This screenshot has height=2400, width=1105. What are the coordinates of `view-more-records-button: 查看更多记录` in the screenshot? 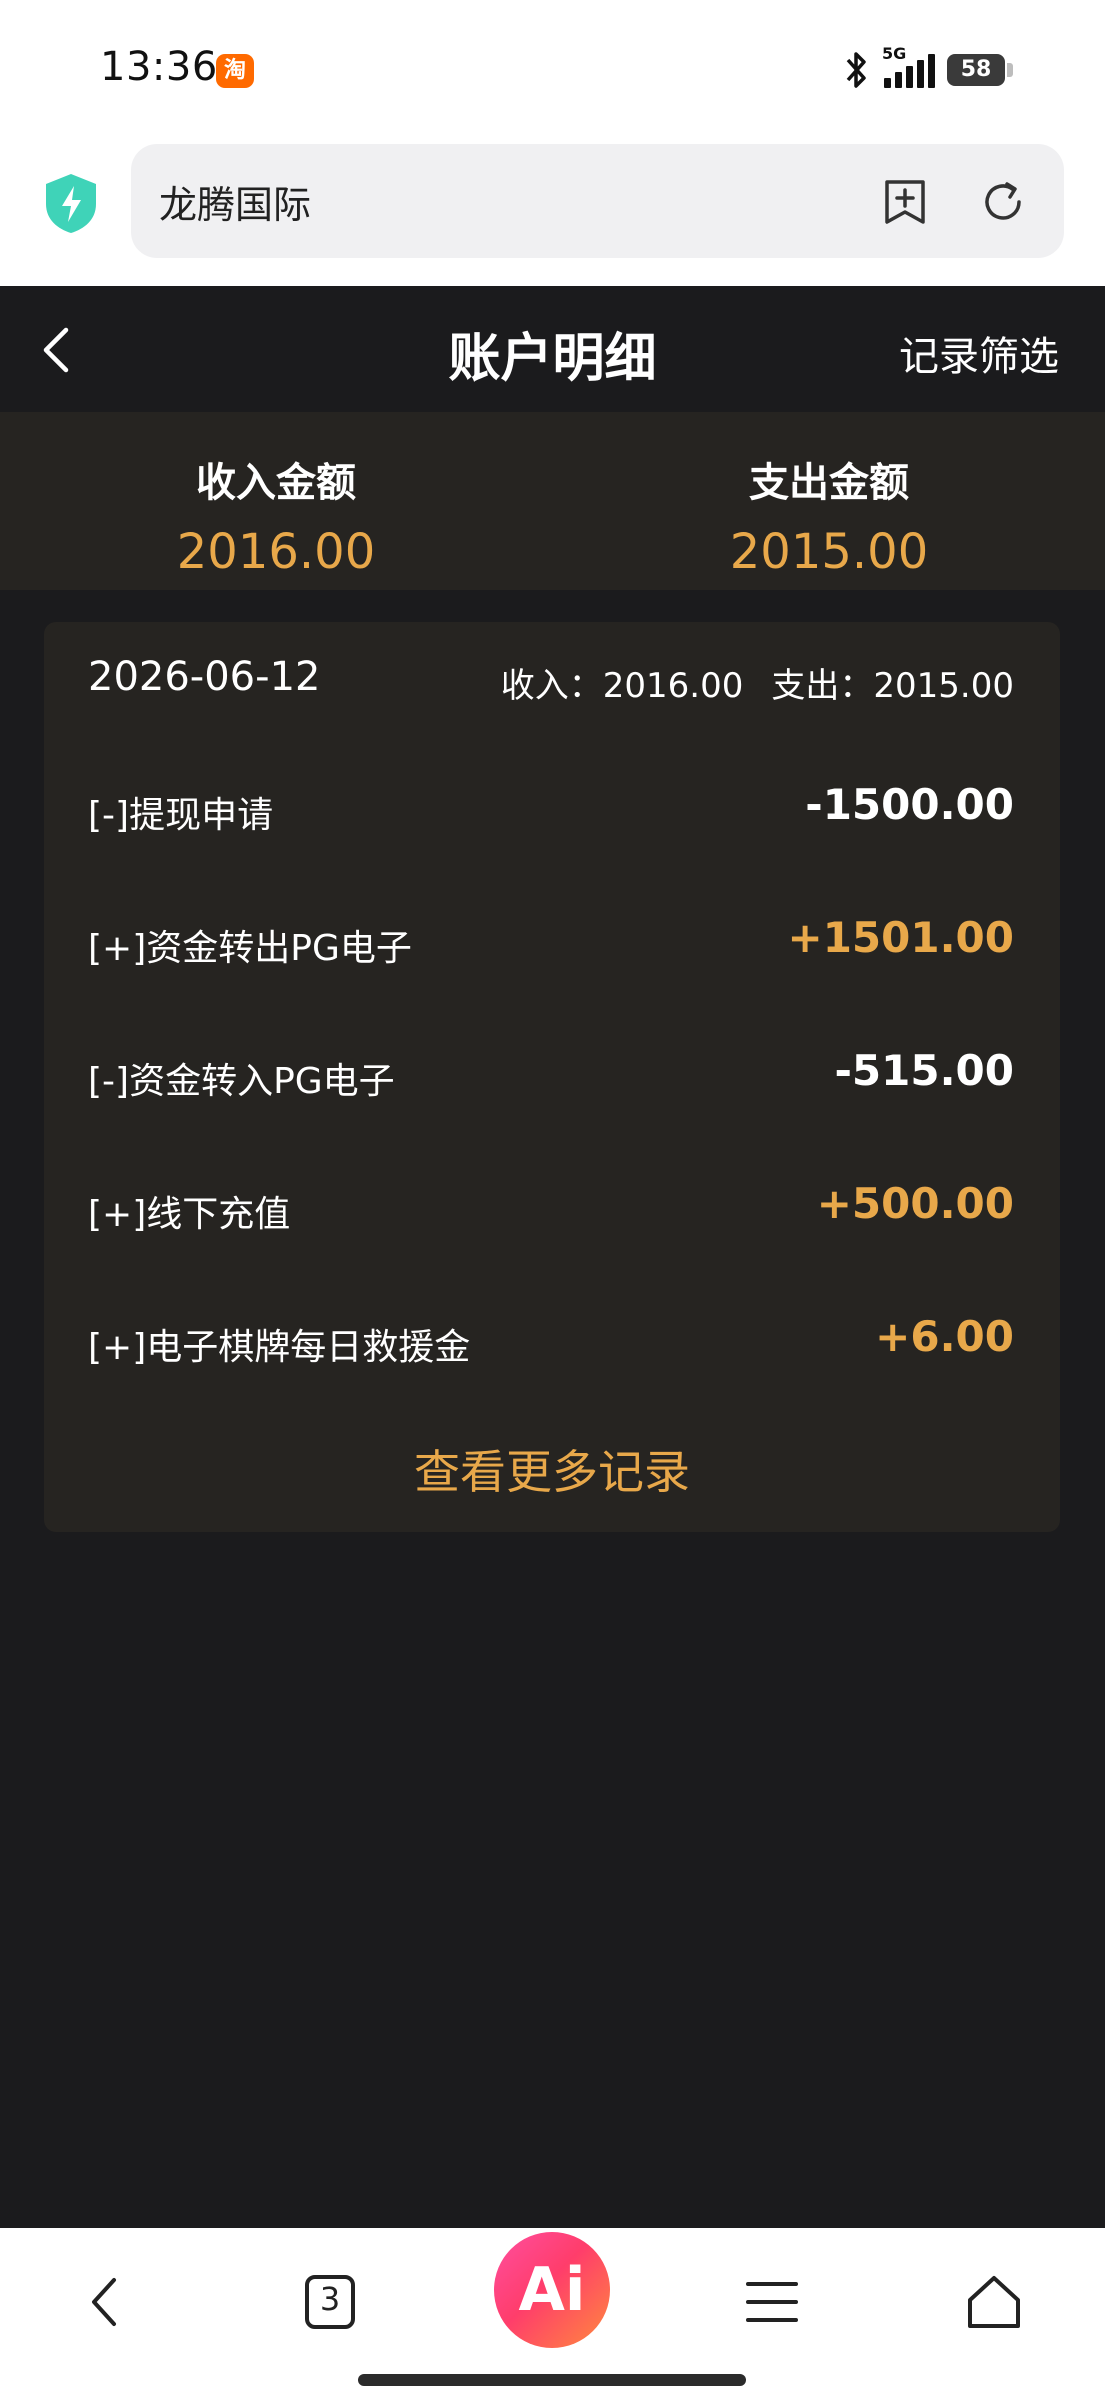 It's located at (552, 1469).